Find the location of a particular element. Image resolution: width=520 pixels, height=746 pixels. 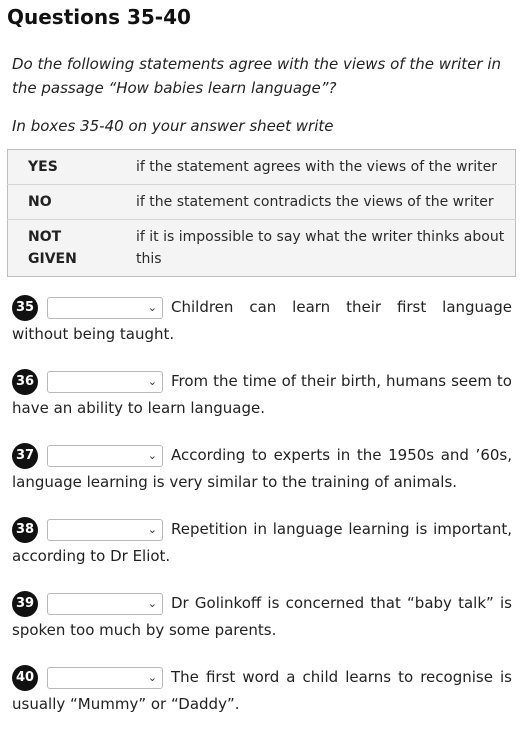

question-number-badge: 39 is located at coordinates (25, 603).